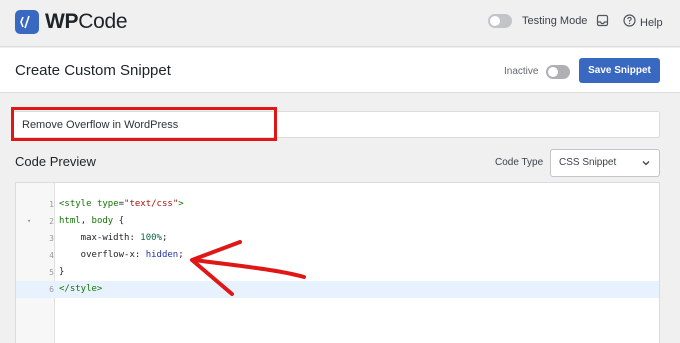 This screenshot has height=343, width=680. I want to click on testing-mode-switch, so click(500, 21).